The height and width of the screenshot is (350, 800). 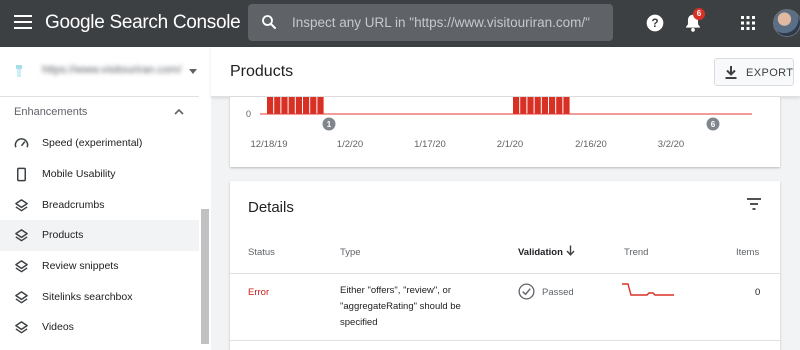 What do you see at coordinates (430, 144) in the screenshot?
I see `x-tick-label: 1/17/20` at bounding box center [430, 144].